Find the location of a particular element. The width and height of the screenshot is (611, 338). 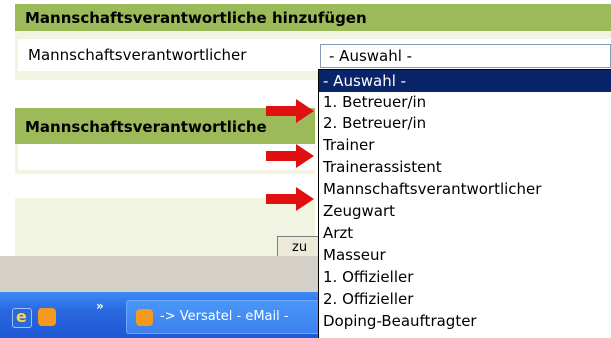

dropdown-option-mannschaftsverantwortlicher: Mannschaftsverantwortlicher is located at coordinates (465, 189).